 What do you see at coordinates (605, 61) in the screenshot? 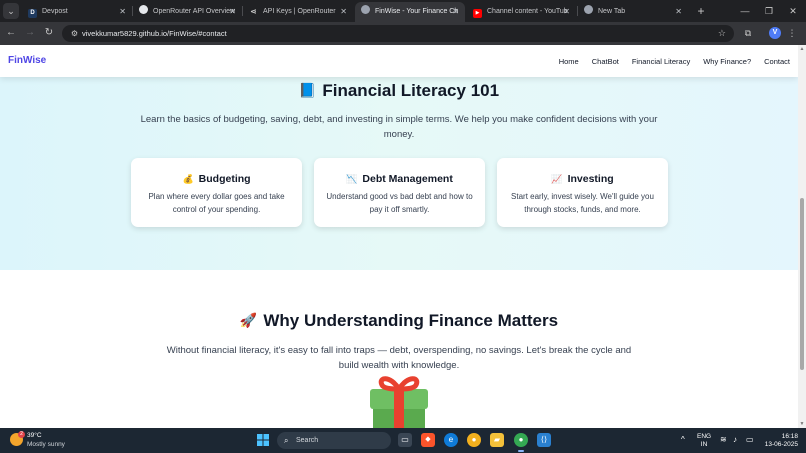
I see `nav-link-chatbot: ChatBot` at bounding box center [605, 61].